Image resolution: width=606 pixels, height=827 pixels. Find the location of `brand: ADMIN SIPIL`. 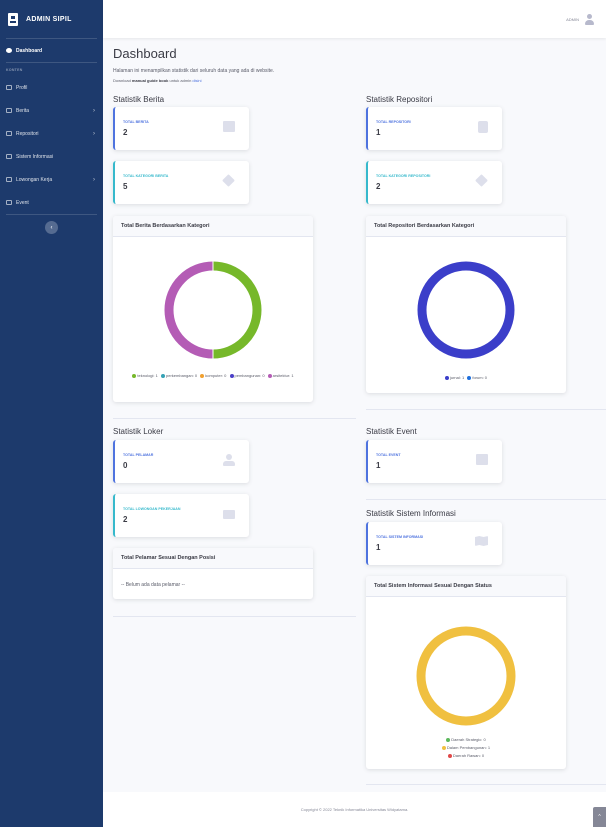

brand: ADMIN SIPIL is located at coordinates (51, 19).